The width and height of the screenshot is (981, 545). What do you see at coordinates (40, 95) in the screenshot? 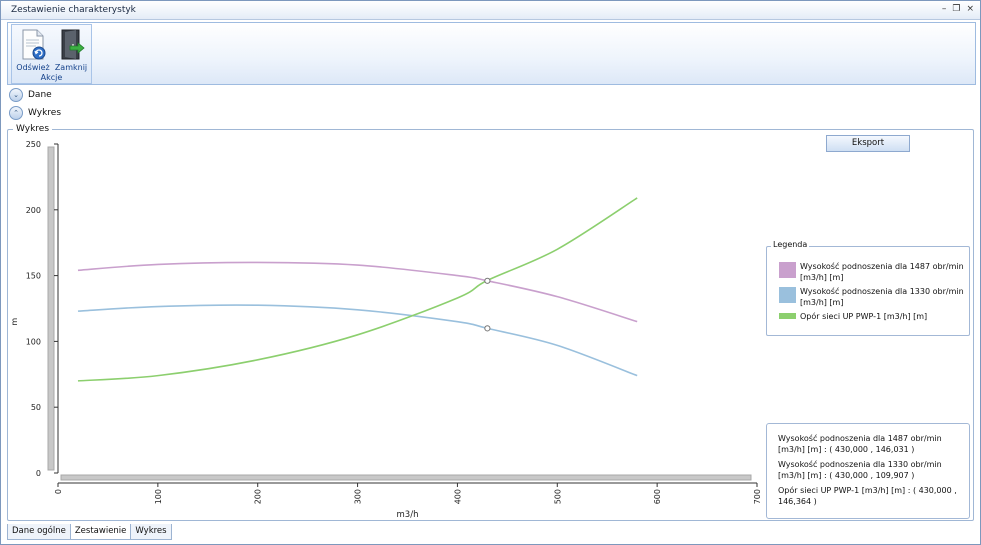
I see `section-data-label: Dane` at bounding box center [40, 95].